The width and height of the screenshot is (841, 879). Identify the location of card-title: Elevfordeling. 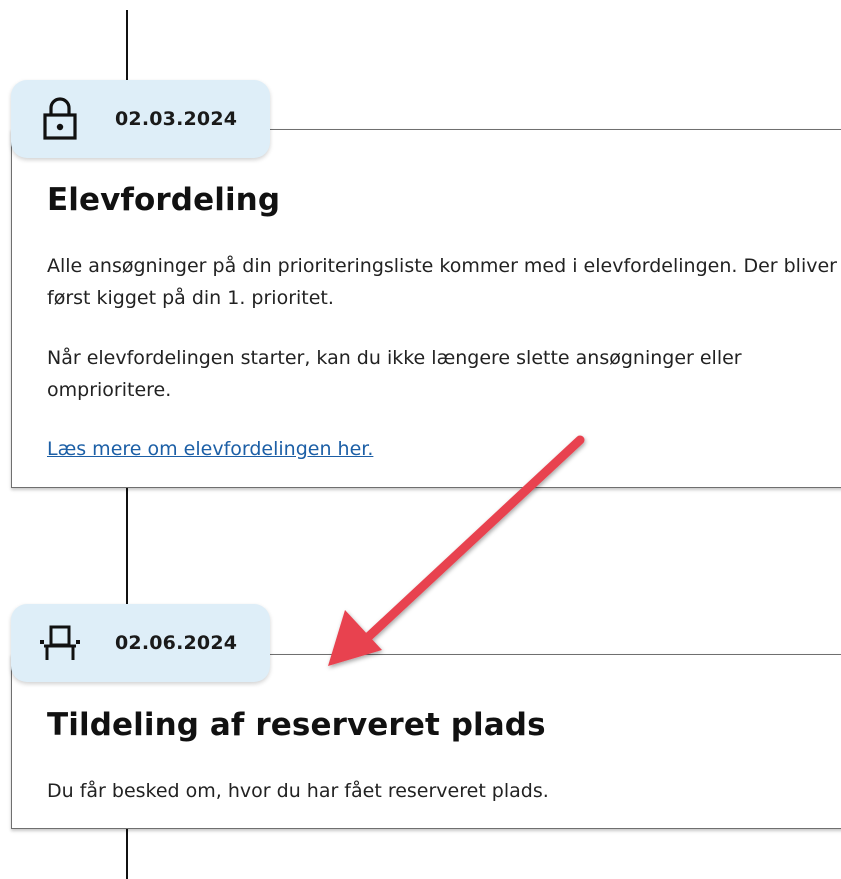
(164, 200).